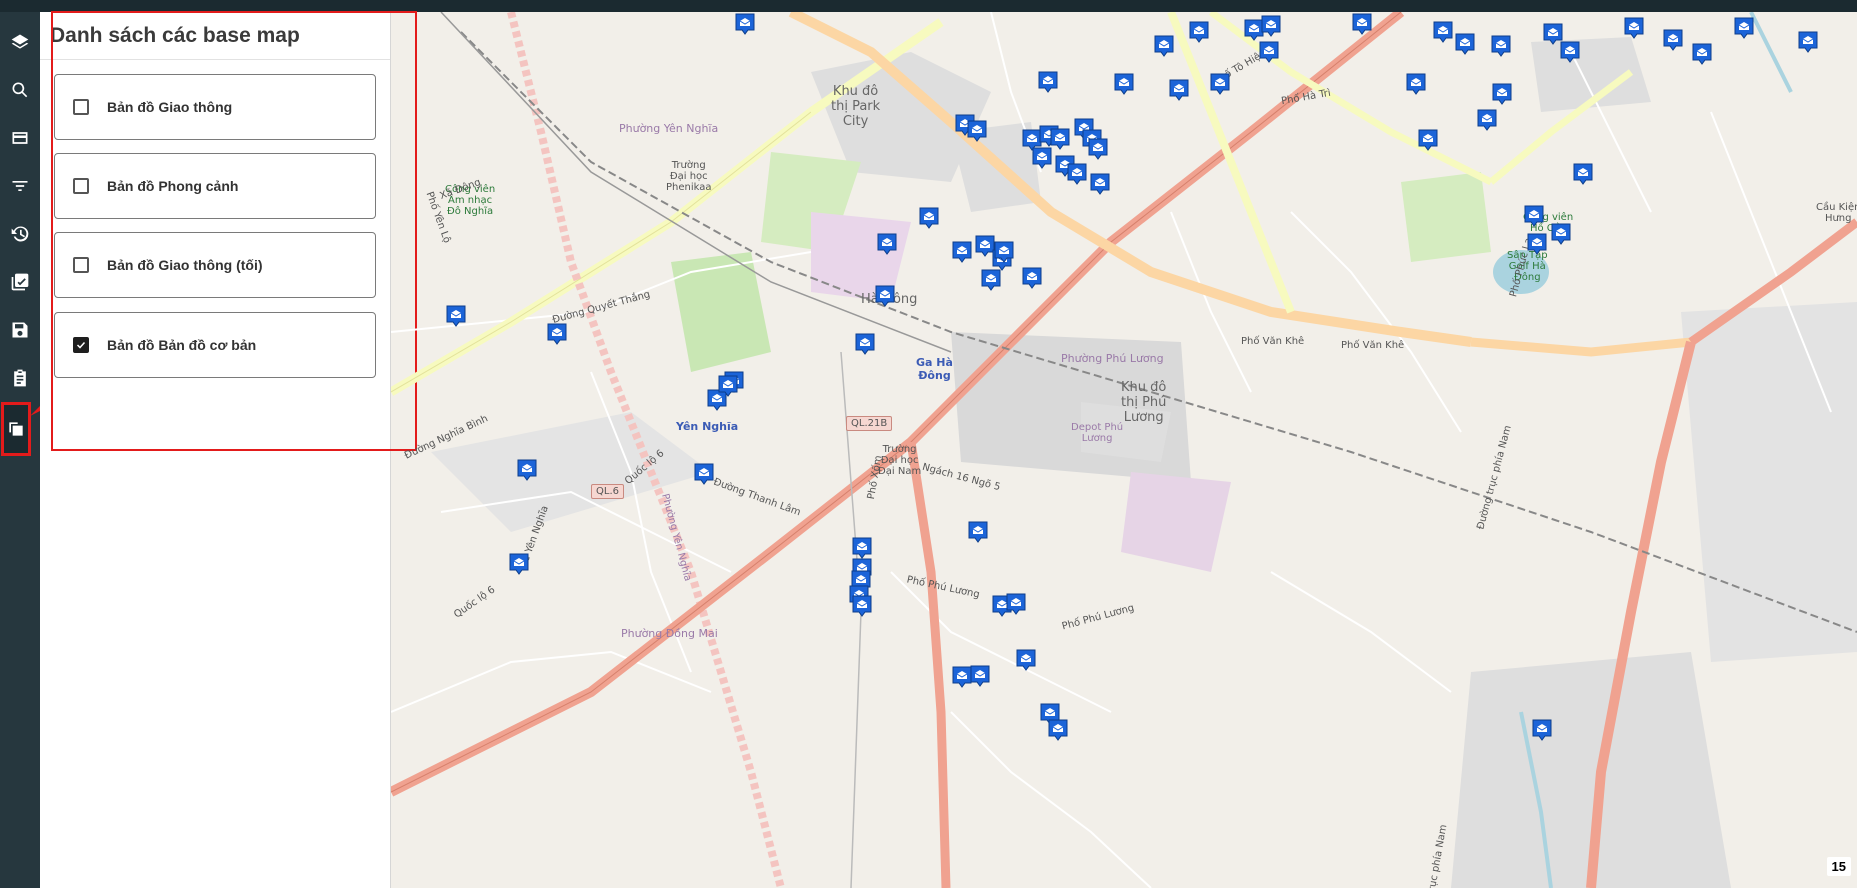 This screenshot has width=1857, height=888. I want to click on map-label: Trường Đại học Phenikaa, so click(689, 176).